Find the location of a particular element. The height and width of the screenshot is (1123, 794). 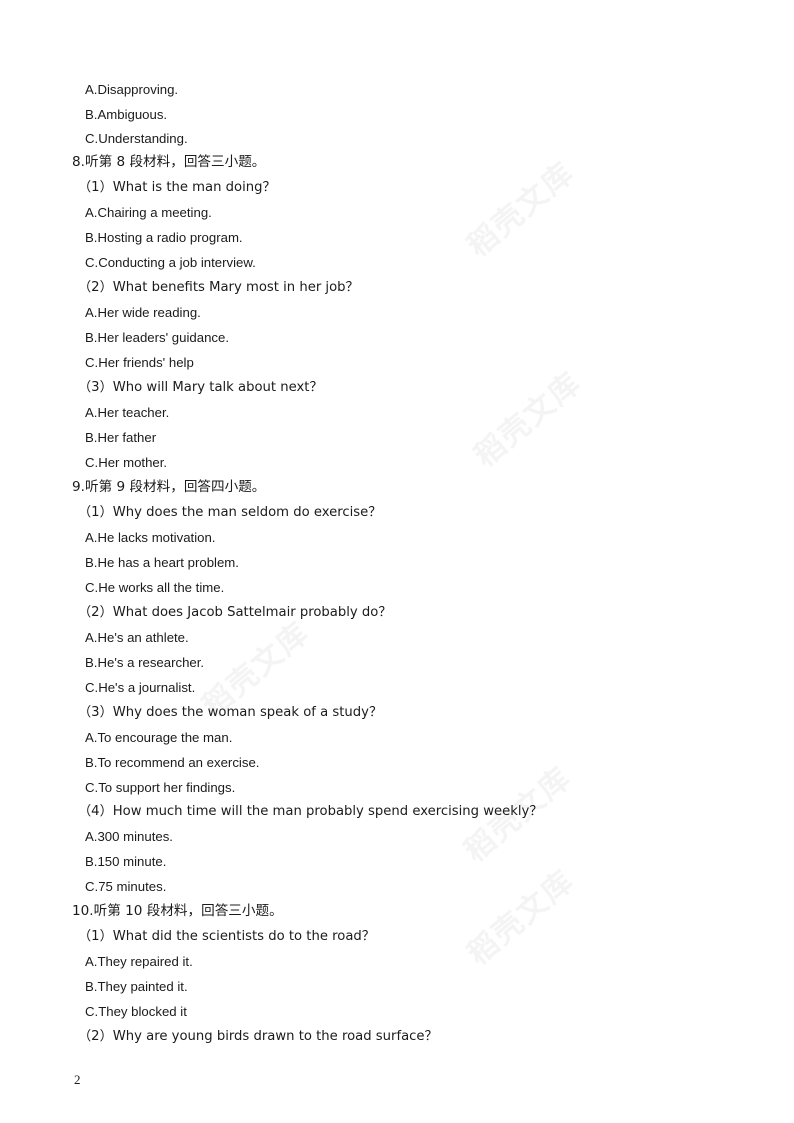

answer-option: C.Conducting a job interview. is located at coordinates (170, 262).